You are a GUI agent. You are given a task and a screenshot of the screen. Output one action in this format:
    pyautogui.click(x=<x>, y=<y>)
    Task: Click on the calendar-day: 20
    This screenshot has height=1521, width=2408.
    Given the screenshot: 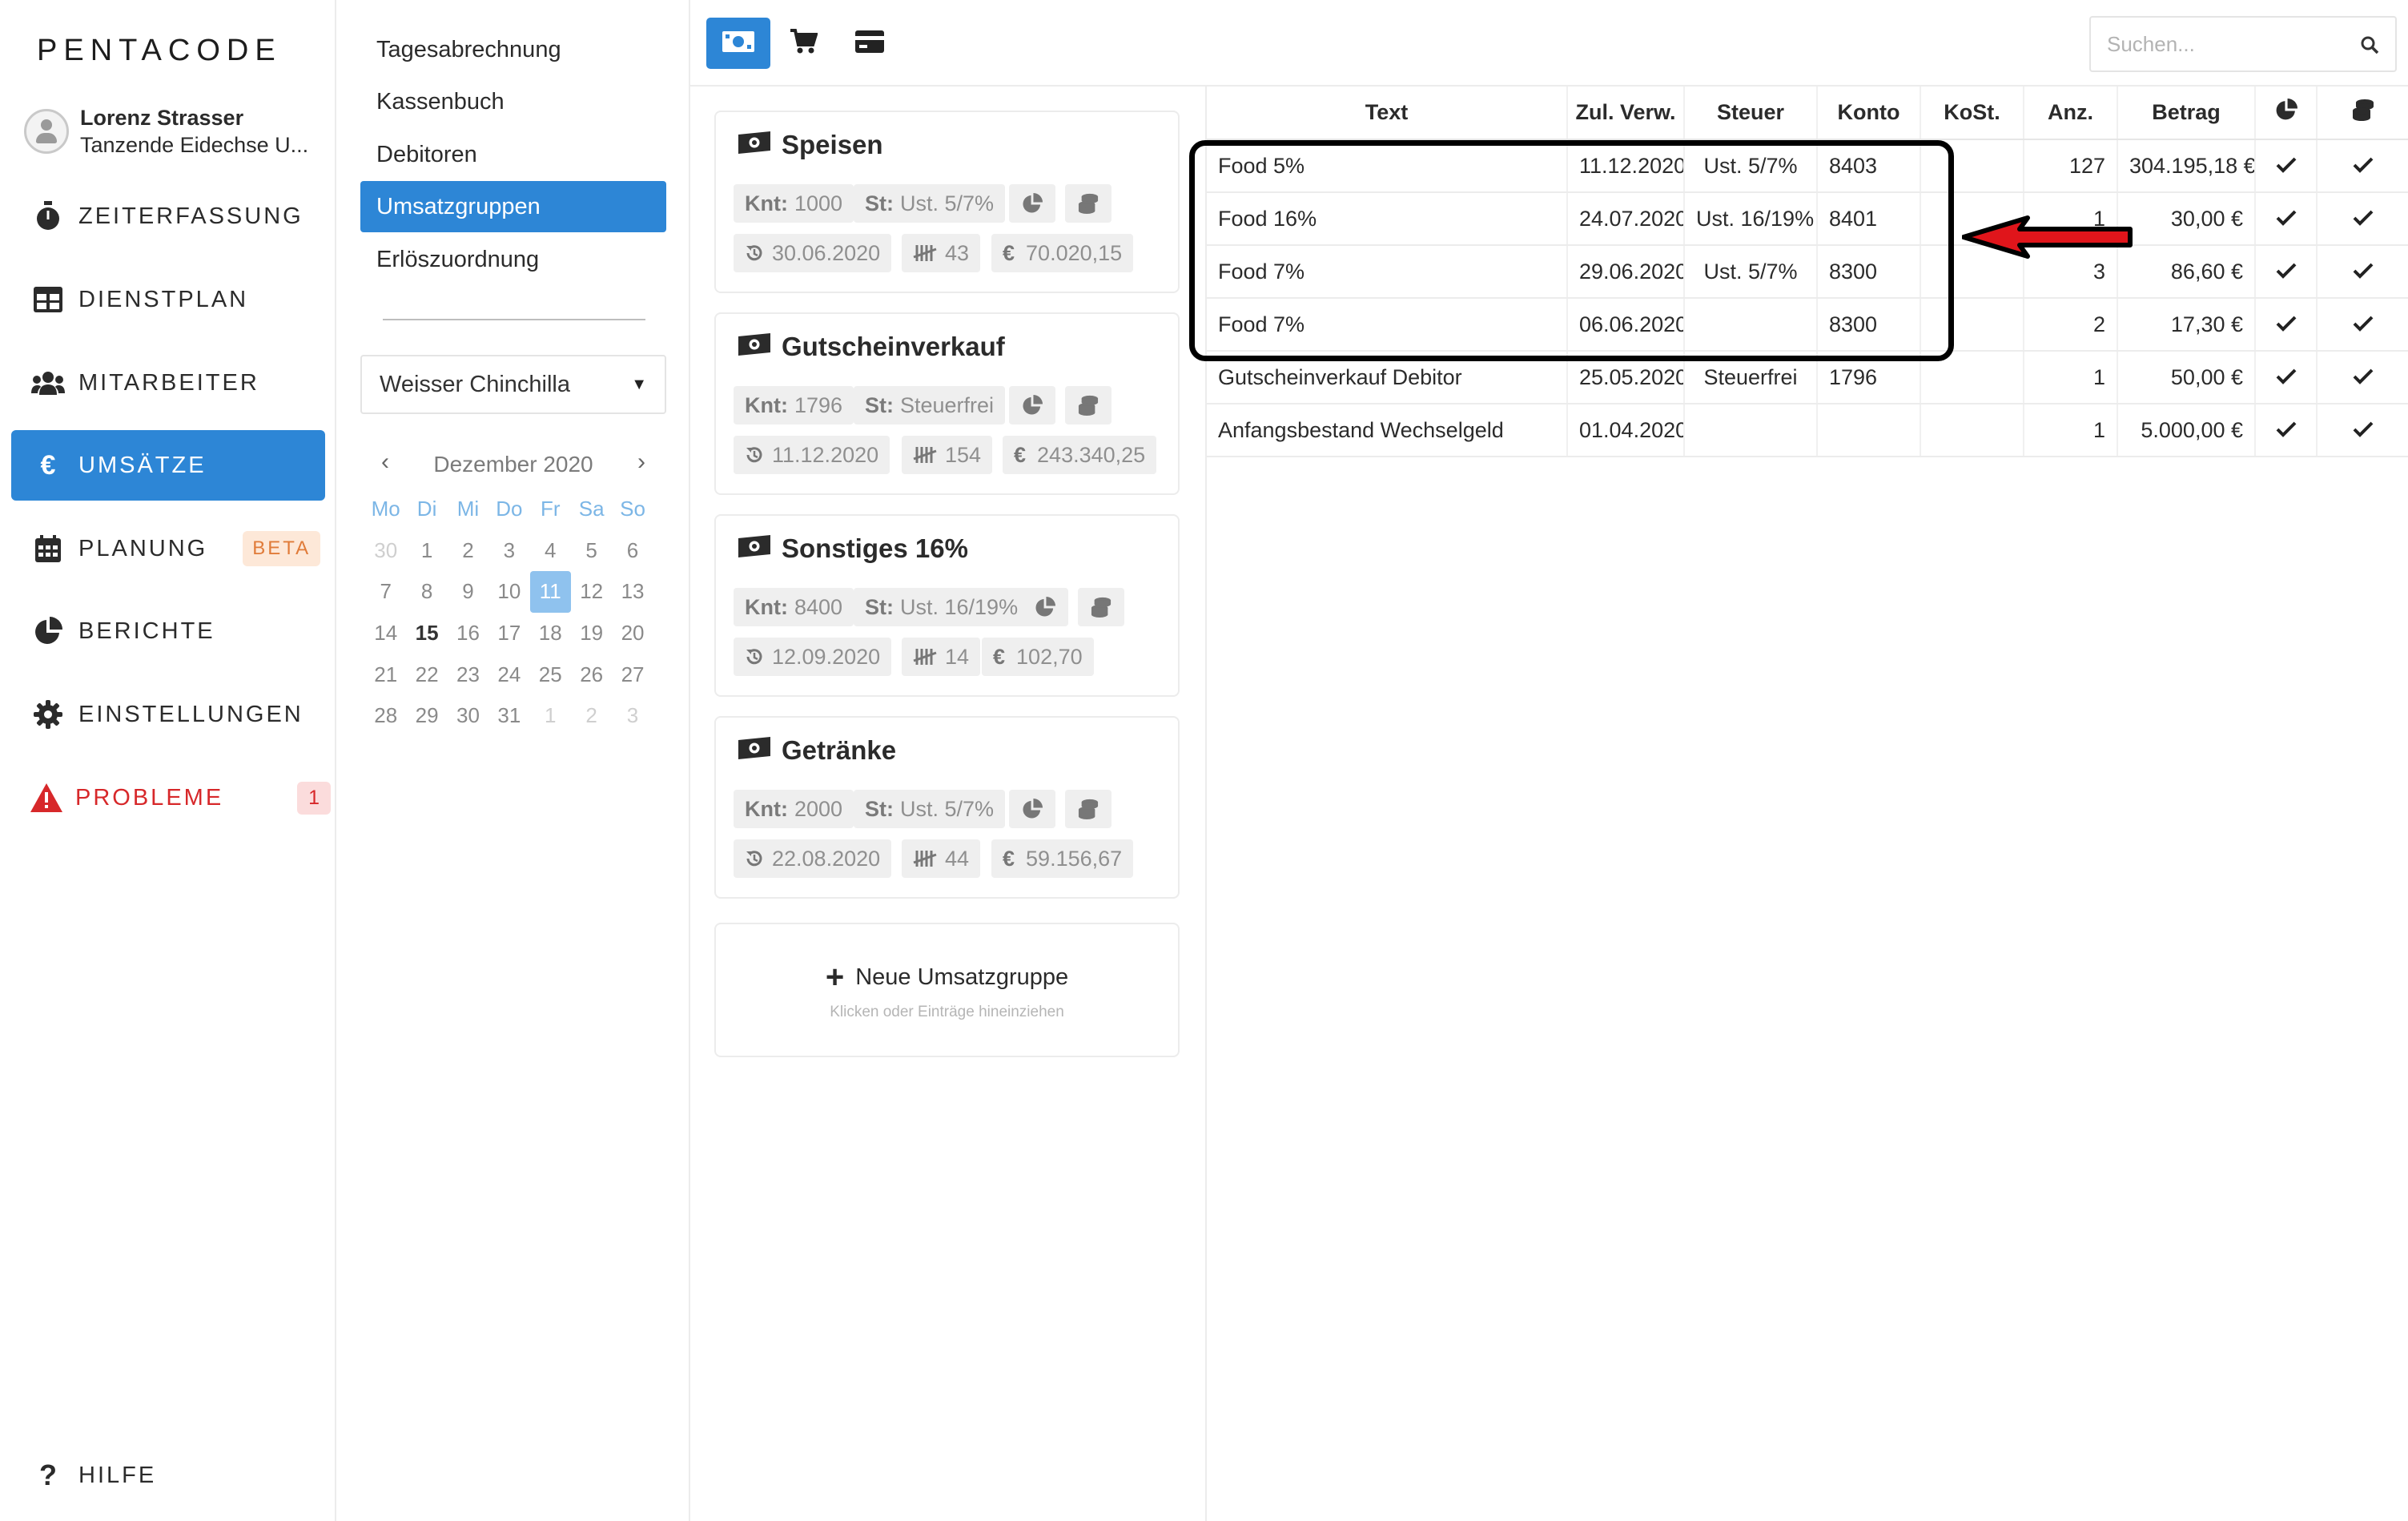 What is the action you would take?
    pyautogui.click(x=633, y=633)
    